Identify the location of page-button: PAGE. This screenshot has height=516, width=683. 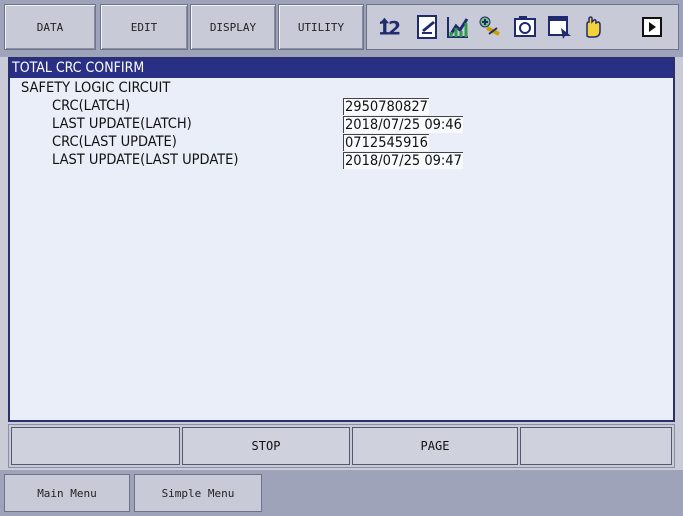
(435, 446).